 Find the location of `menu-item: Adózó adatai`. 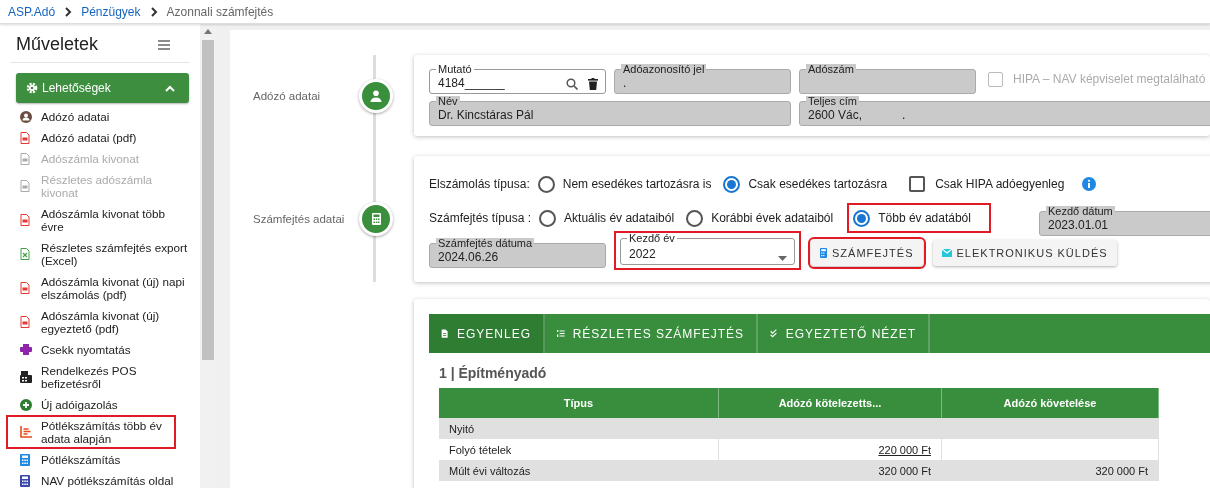

menu-item: Adózó adatai is located at coordinates (99, 116).